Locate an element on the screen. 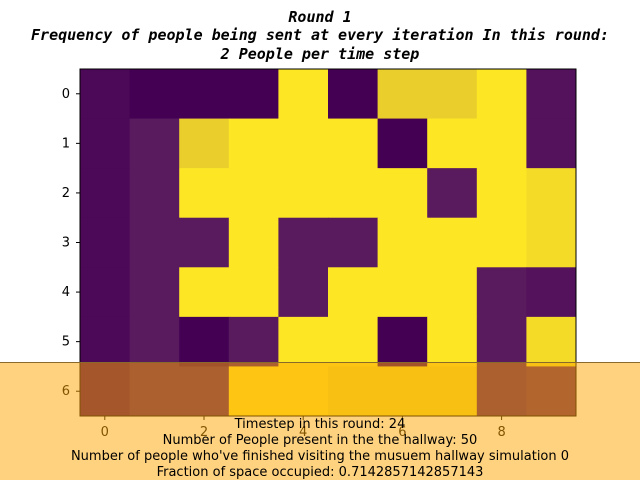  heatmap-cell-r1-c8 is located at coordinates (501, 143).